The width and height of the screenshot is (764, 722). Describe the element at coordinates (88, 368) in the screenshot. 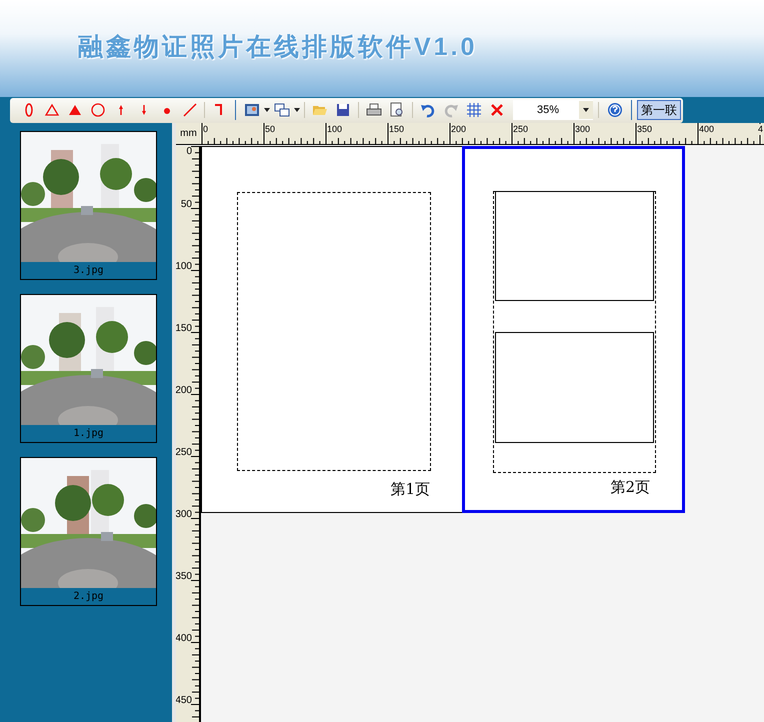

I see `thumbnail-card: 1.jpg` at that location.